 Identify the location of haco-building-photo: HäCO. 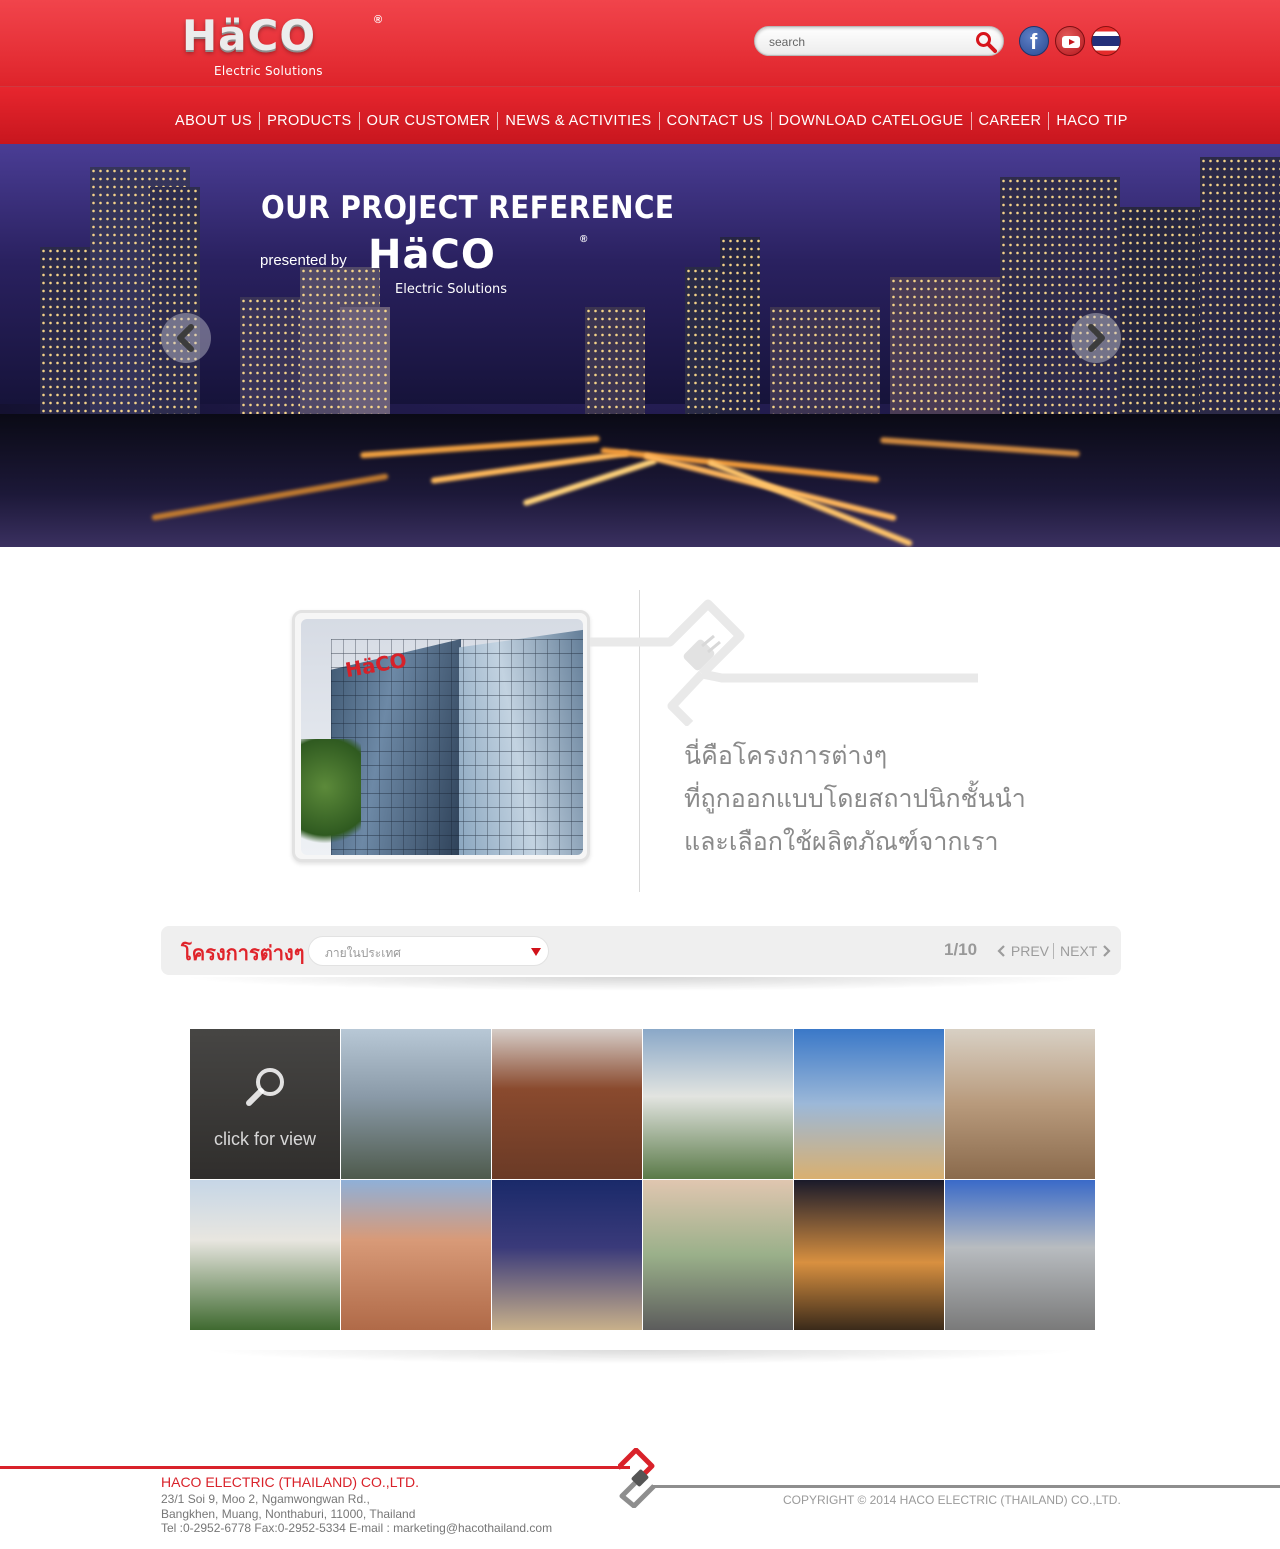
(442, 737).